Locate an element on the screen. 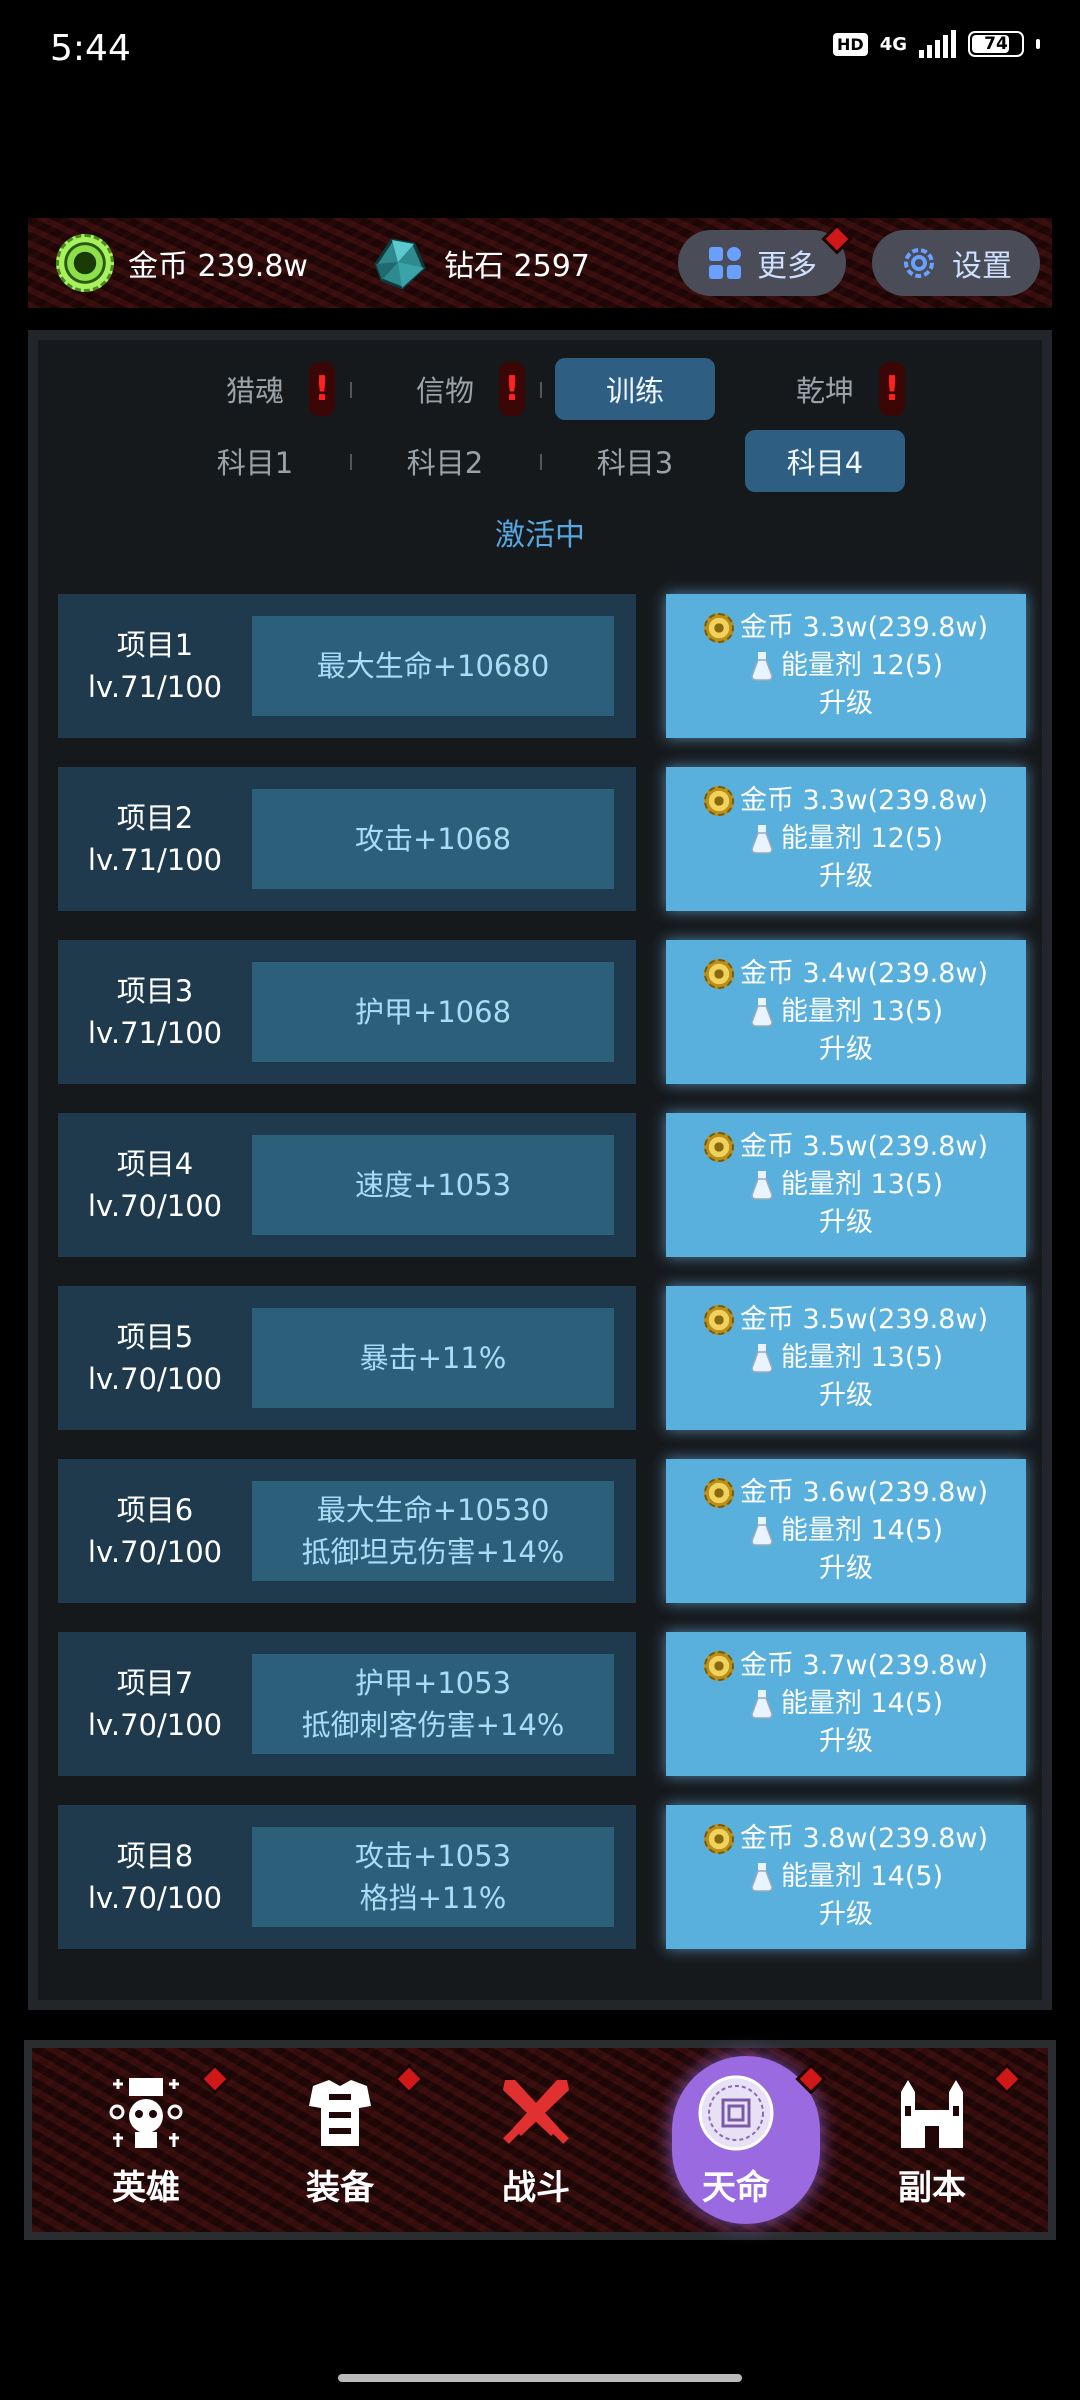  item-info: 项目1 lv.71/100 最大生命+10680 is located at coordinates (347, 666).